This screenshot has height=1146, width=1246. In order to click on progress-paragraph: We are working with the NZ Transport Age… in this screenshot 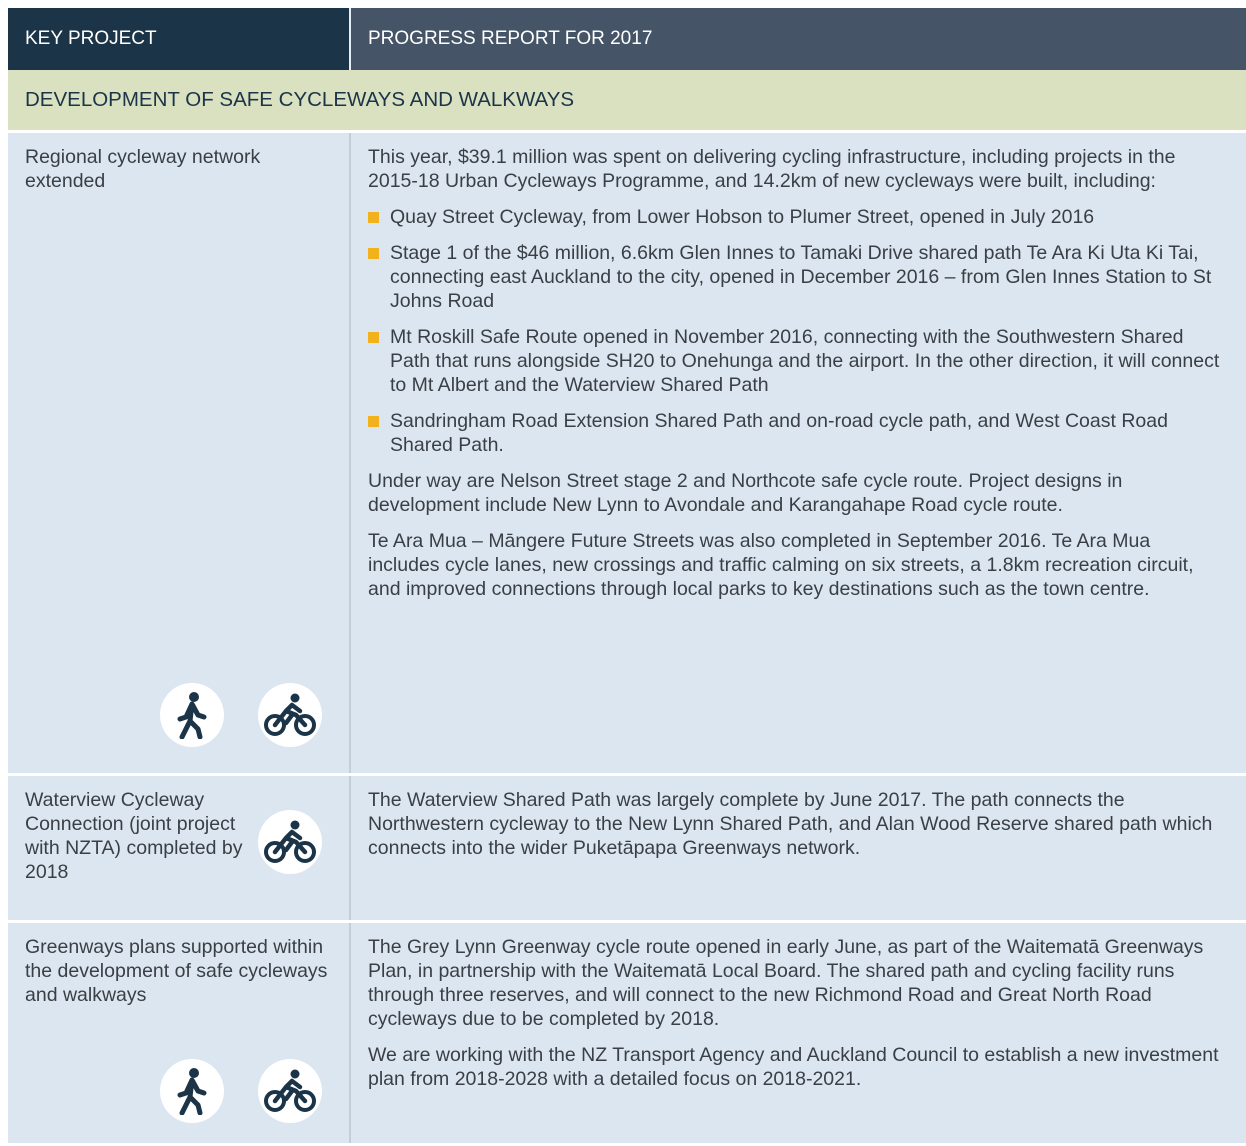, I will do `click(793, 1067)`.